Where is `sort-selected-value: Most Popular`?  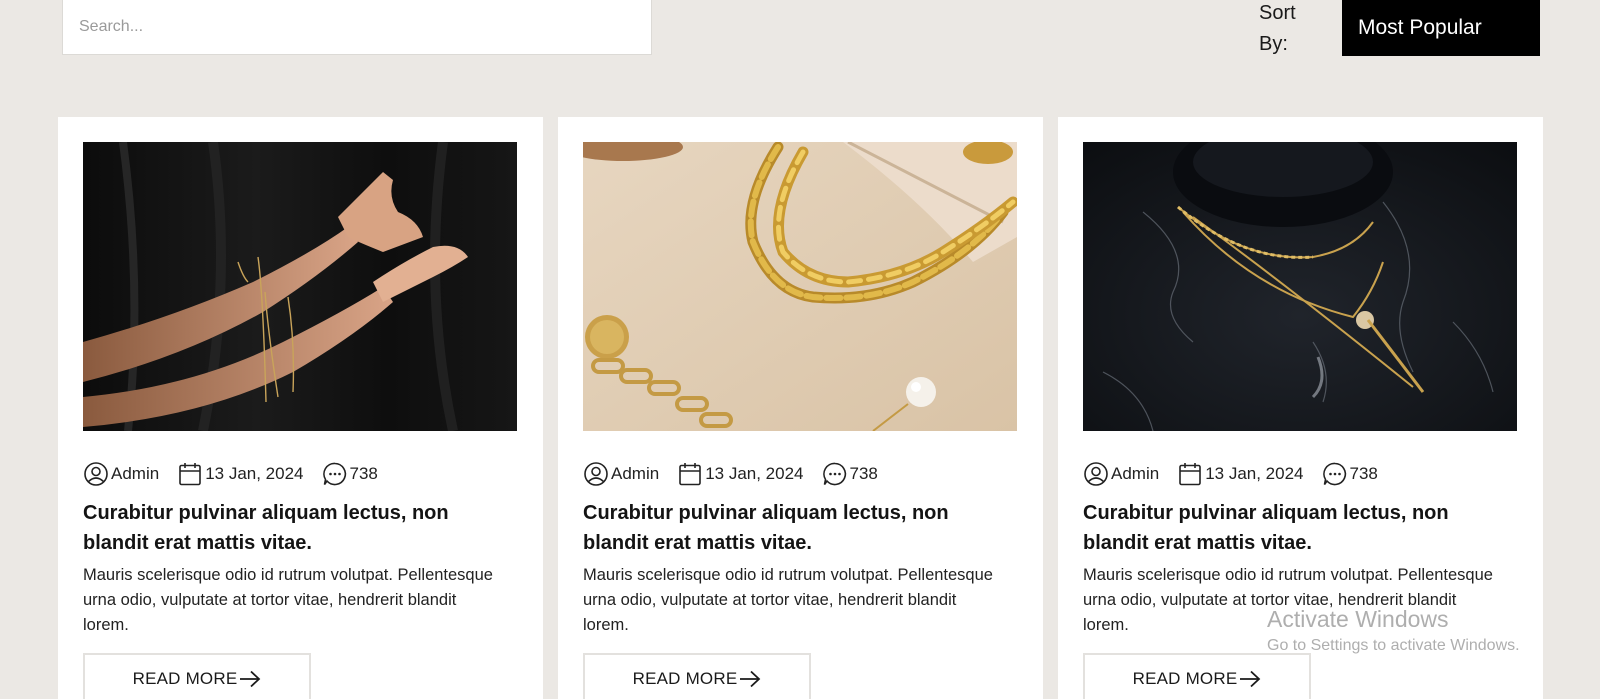 sort-selected-value: Most Popular is located at coordinates (1420, 27).